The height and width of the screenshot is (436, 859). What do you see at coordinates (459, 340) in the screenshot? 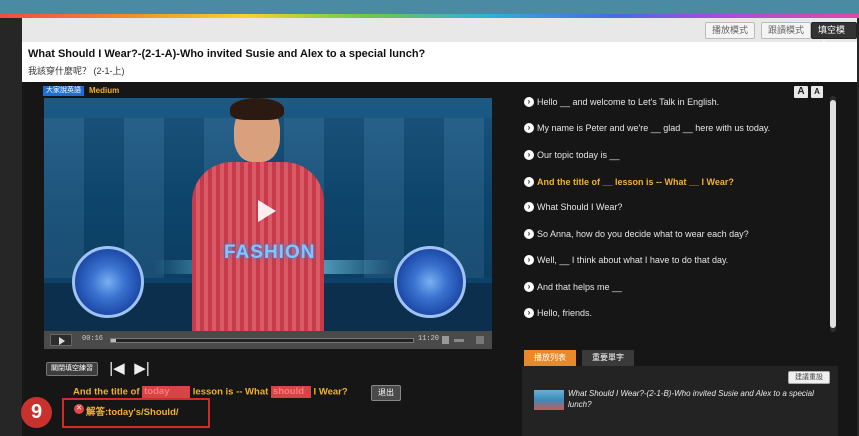
I see `volume-slider` at bounding box center [459, 340].